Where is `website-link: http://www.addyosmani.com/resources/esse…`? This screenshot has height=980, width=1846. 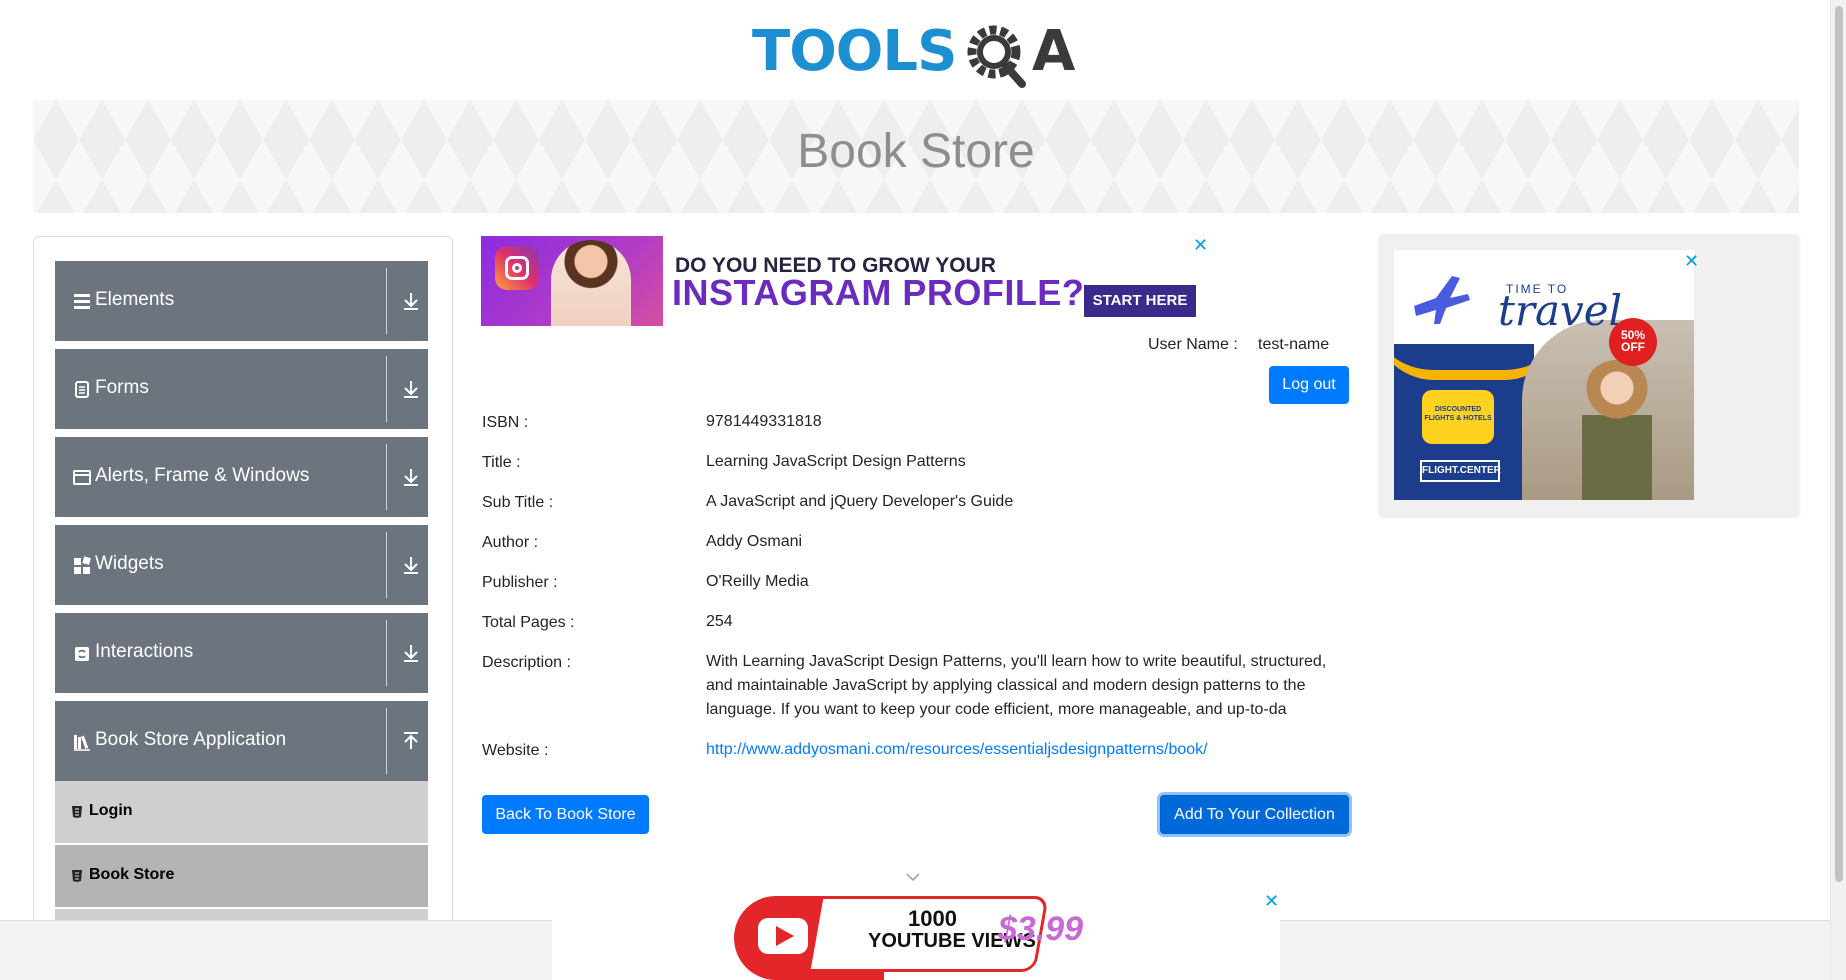 website-link: http://www.addyosmani.com/resources/esse… is located at coordinates (1031, 750).